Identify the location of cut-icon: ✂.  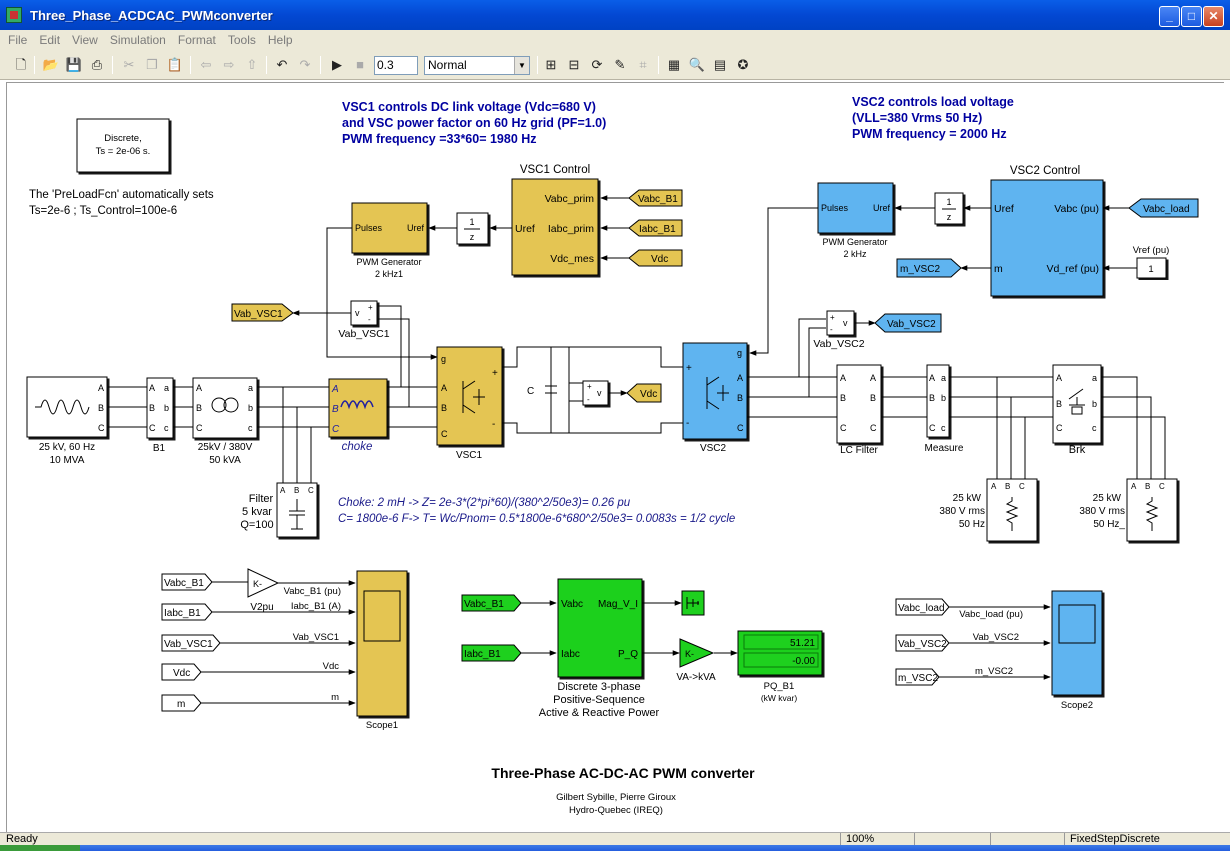
(129, 65).